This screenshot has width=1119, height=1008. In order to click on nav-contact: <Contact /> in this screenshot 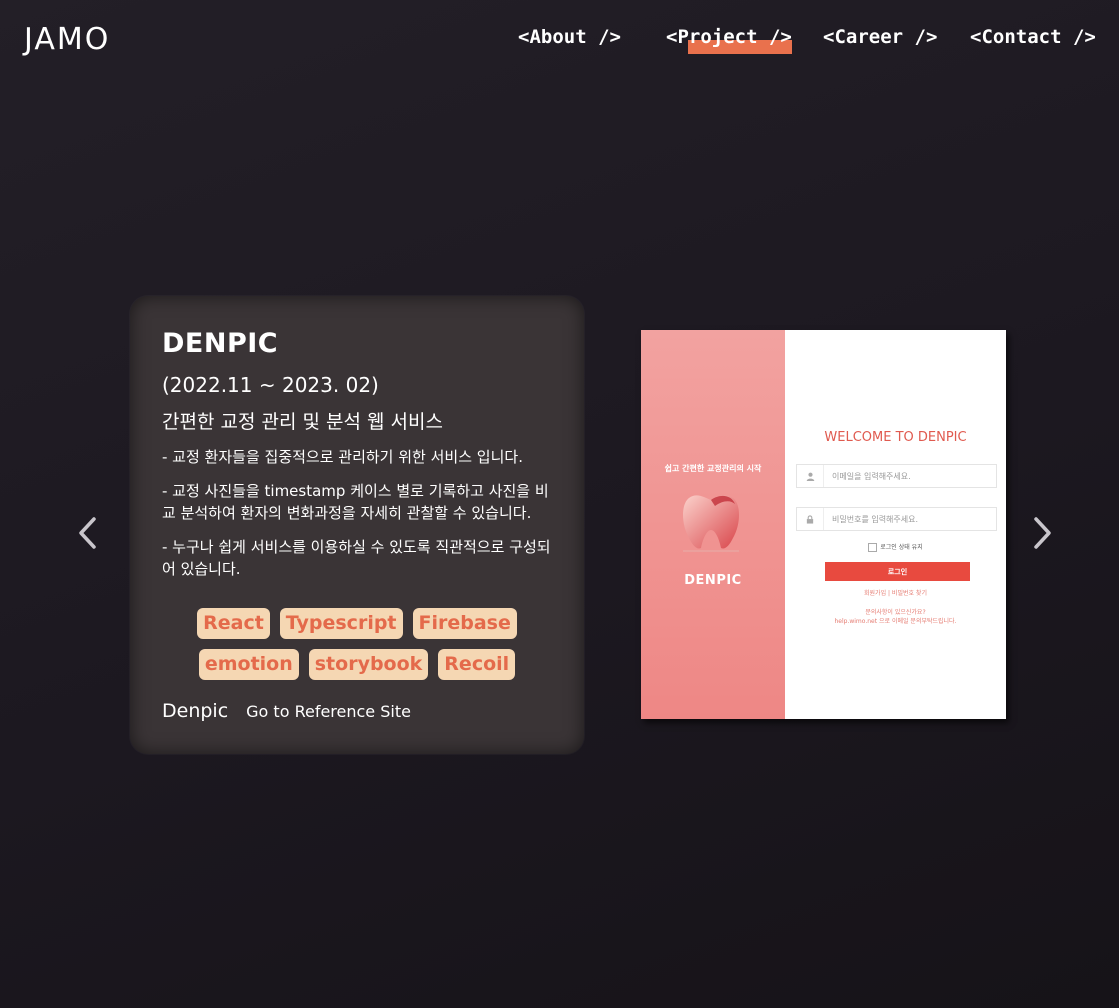, I will do `click(1033, 37)`.